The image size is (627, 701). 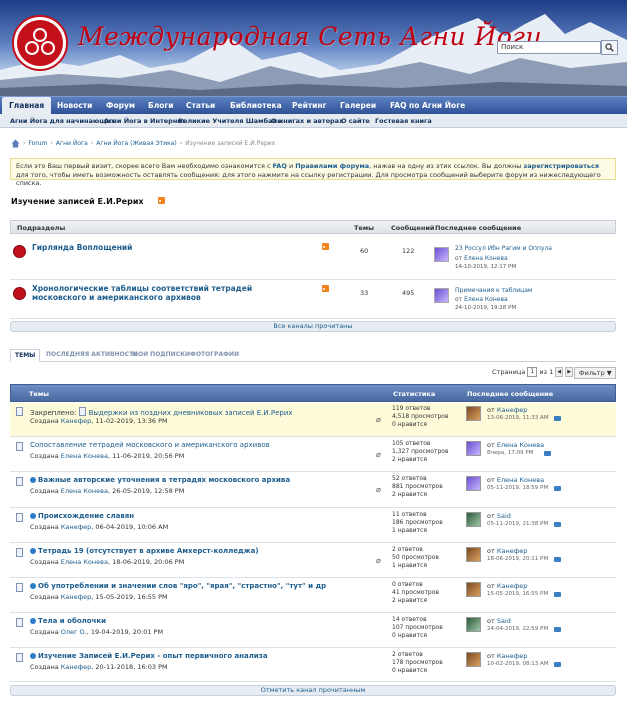 I want to click on breadcrumb-living-ethics: Агни Йога (Живая Этика), so click(x=136, y=143).